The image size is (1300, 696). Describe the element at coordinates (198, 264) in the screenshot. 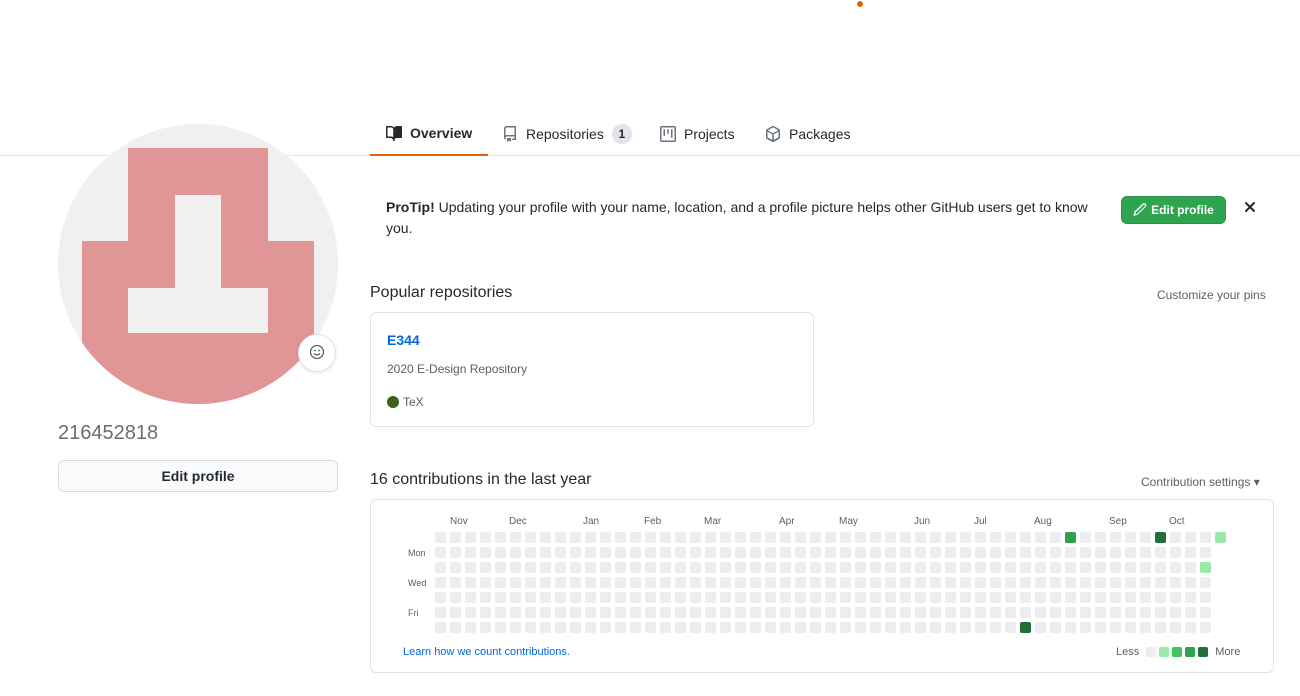

I see `avatar` at that location.